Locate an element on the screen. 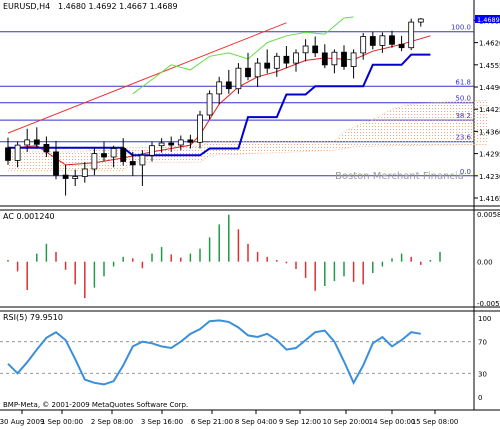  ac-pane-title: AC 0.001240 is located at coordinates (29, 216).